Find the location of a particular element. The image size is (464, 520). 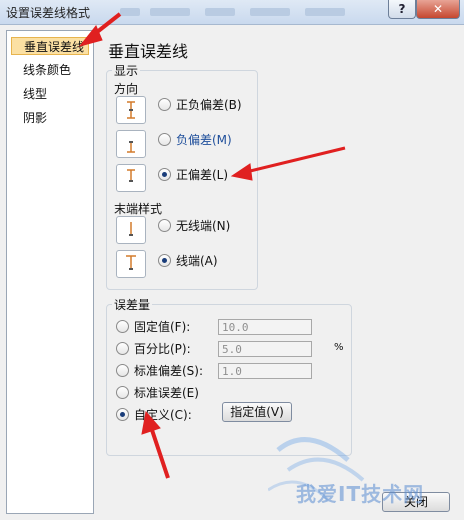

watermark-text: 我爱IT技术网 is located at coordinates (360, 494).